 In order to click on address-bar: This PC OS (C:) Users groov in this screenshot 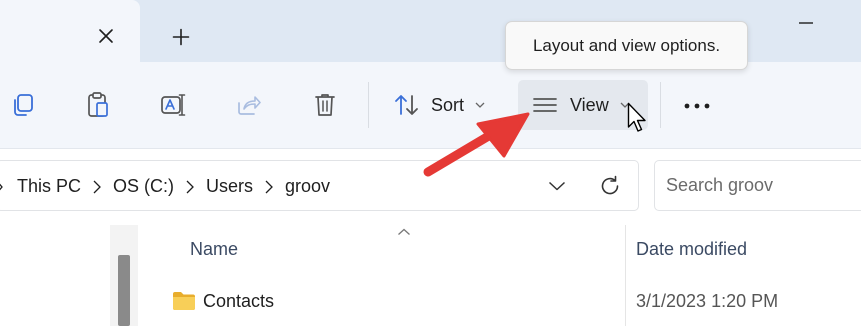, I will do `click(319, 185)`.